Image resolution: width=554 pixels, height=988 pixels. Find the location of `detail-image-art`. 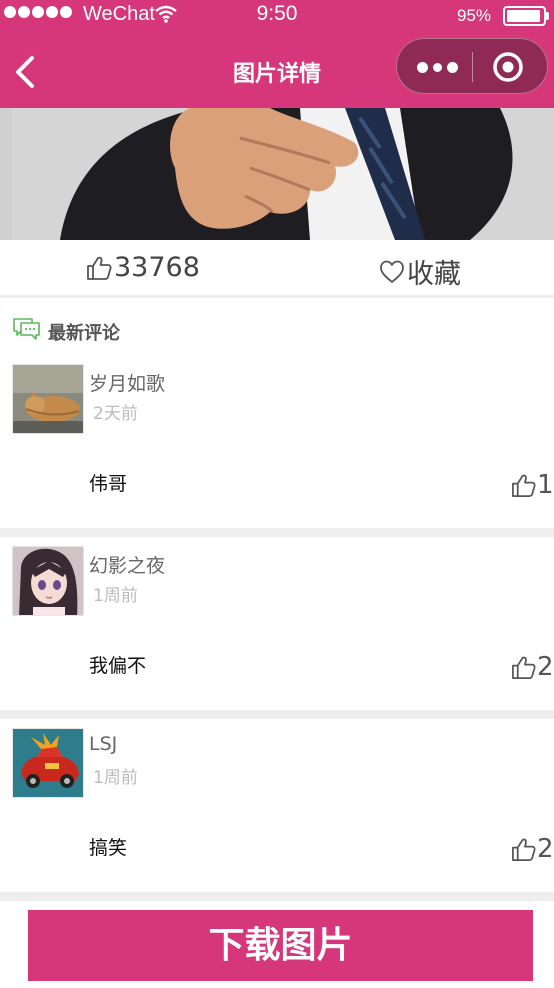

detail-image-art is located at coordinates (277, 174).